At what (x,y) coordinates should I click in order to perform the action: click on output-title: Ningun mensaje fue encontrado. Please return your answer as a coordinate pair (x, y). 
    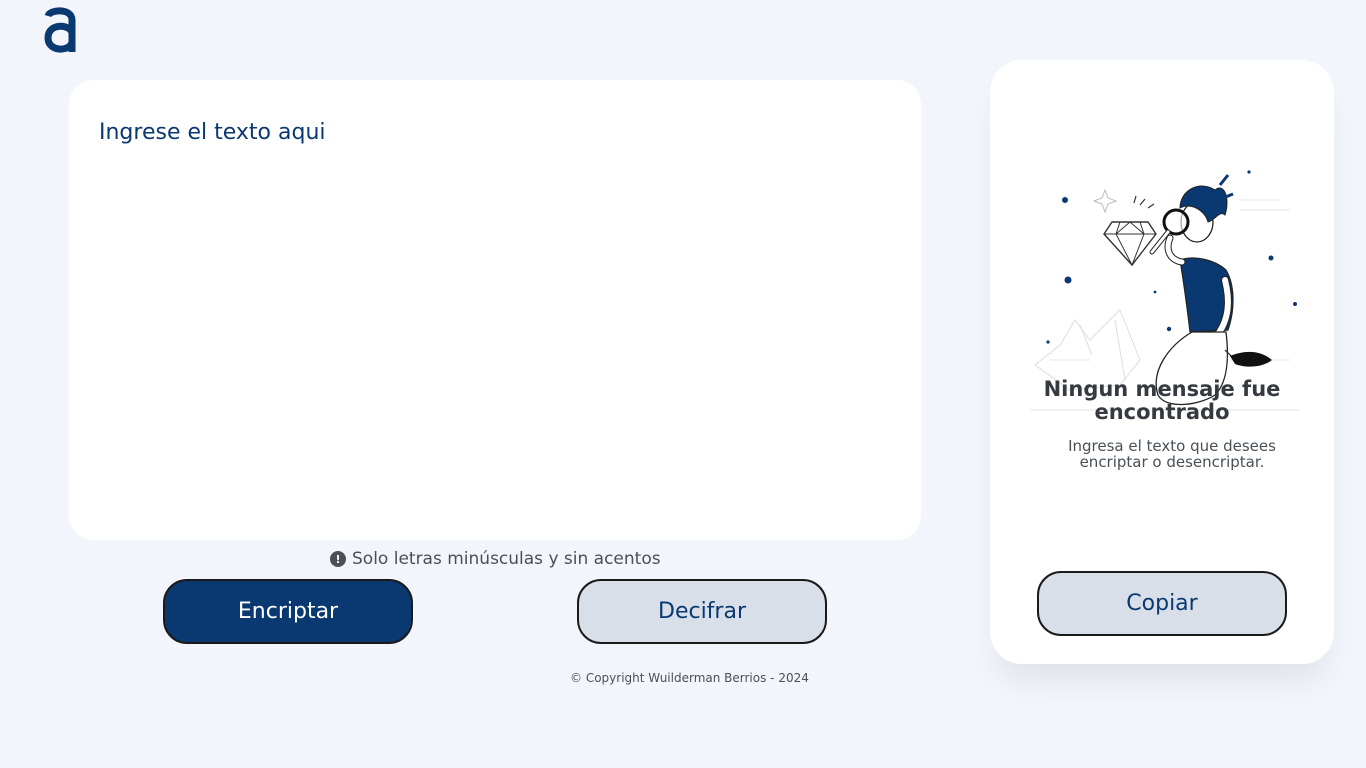
    Looking at the image, I should click on (1162, 400).